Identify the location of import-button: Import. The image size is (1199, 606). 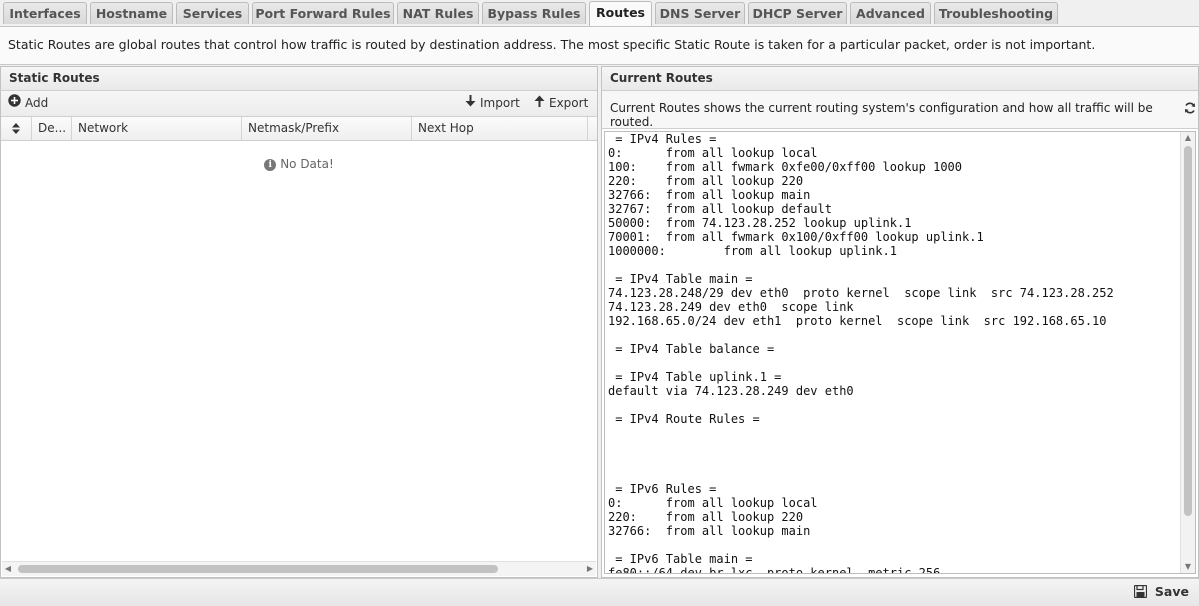
(492, 103).